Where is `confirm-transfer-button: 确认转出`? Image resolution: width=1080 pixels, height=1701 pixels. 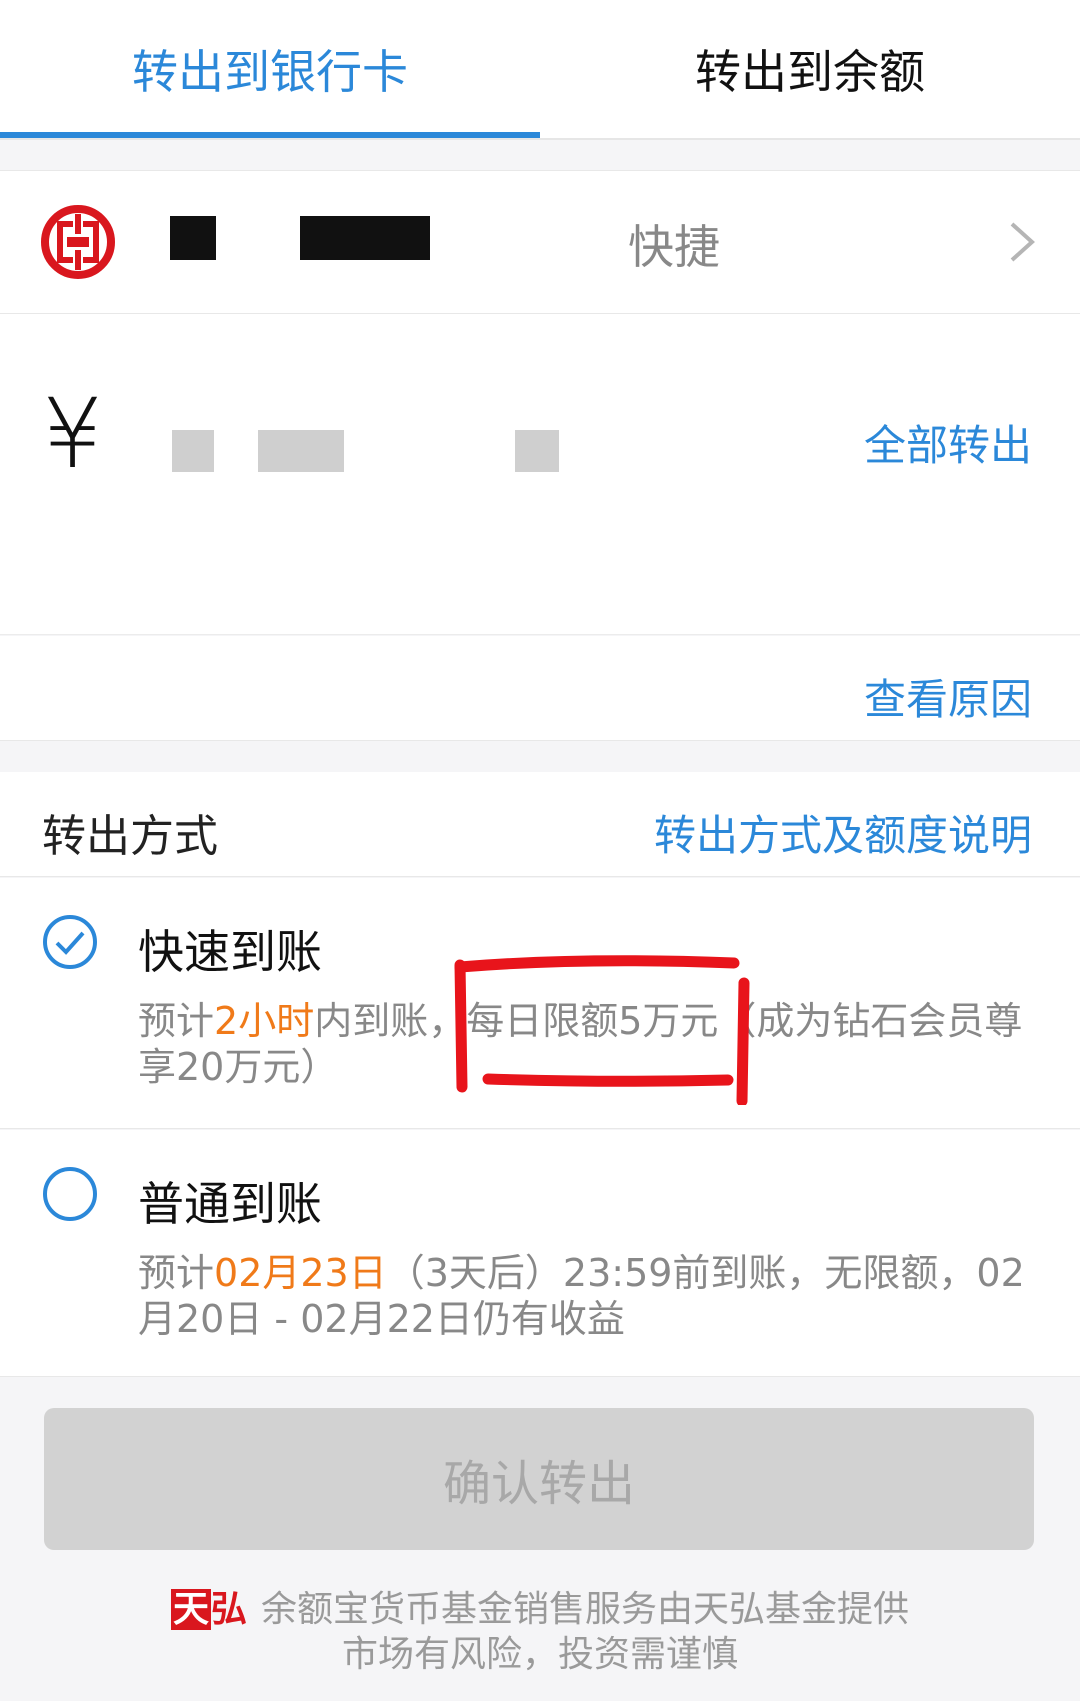 confirm-transfer-button: 确认转出 is located at coordinates (539, 1479).